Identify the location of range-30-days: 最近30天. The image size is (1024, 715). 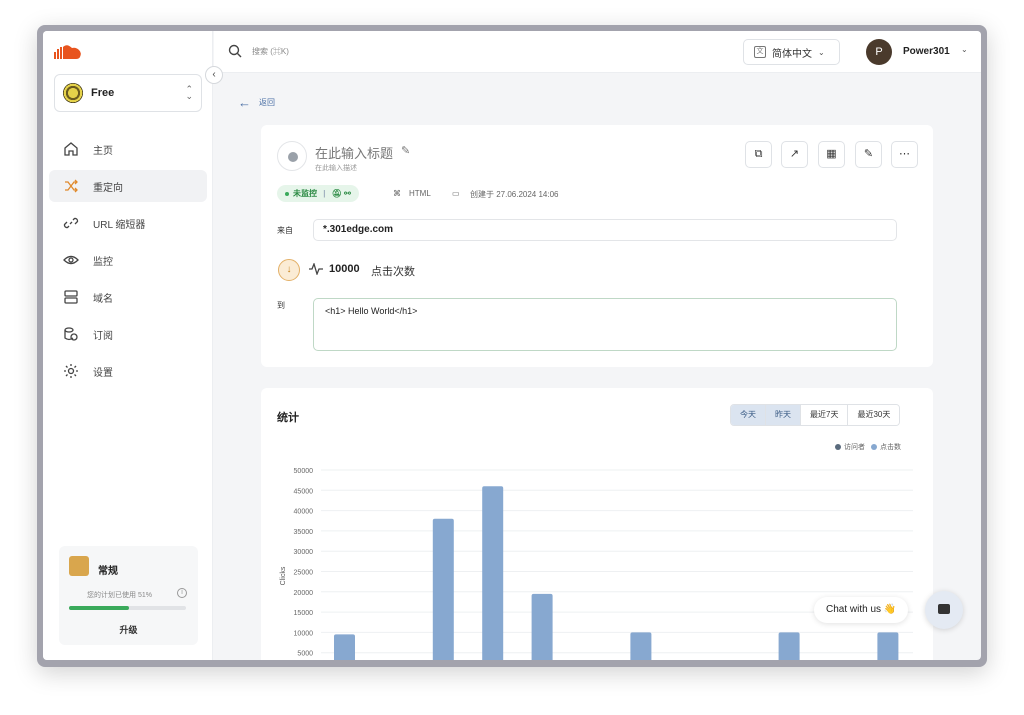
(874, 415).